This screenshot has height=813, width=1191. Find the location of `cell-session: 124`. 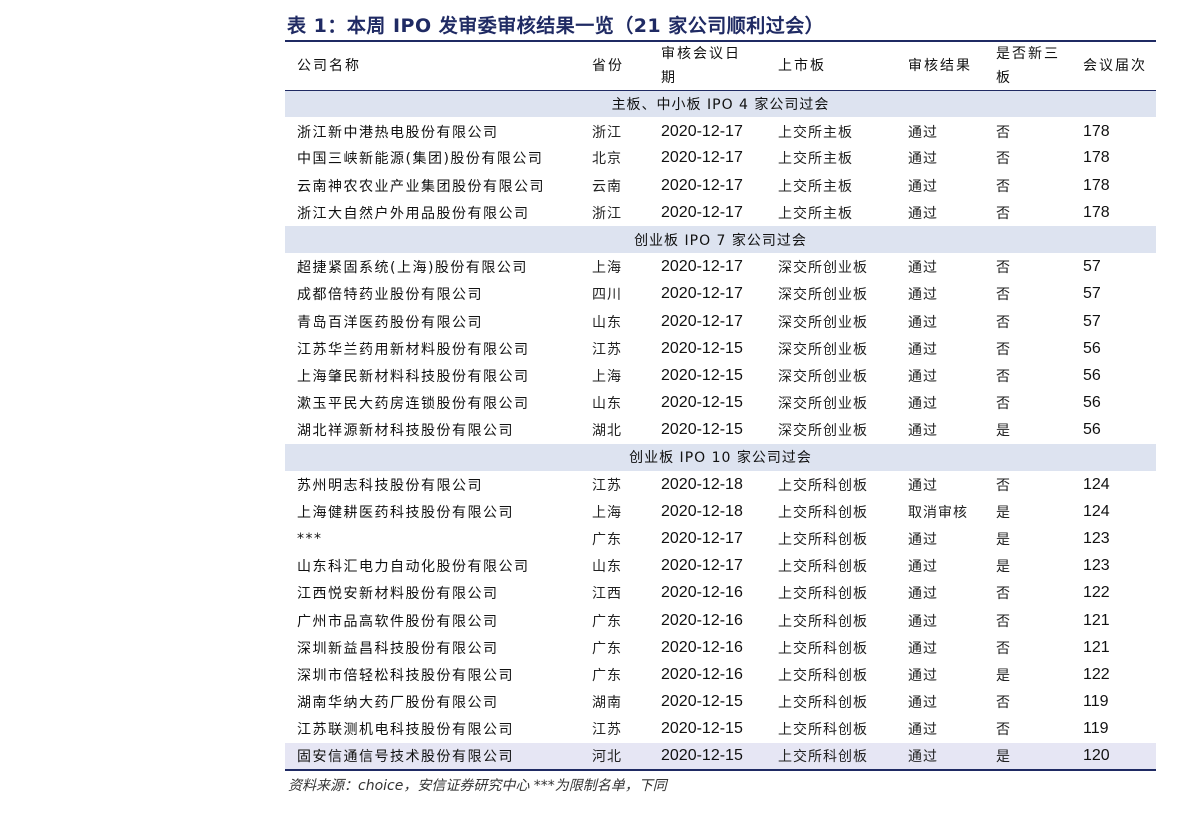

cell-session: 124 is located at coordinates (1096, 484).